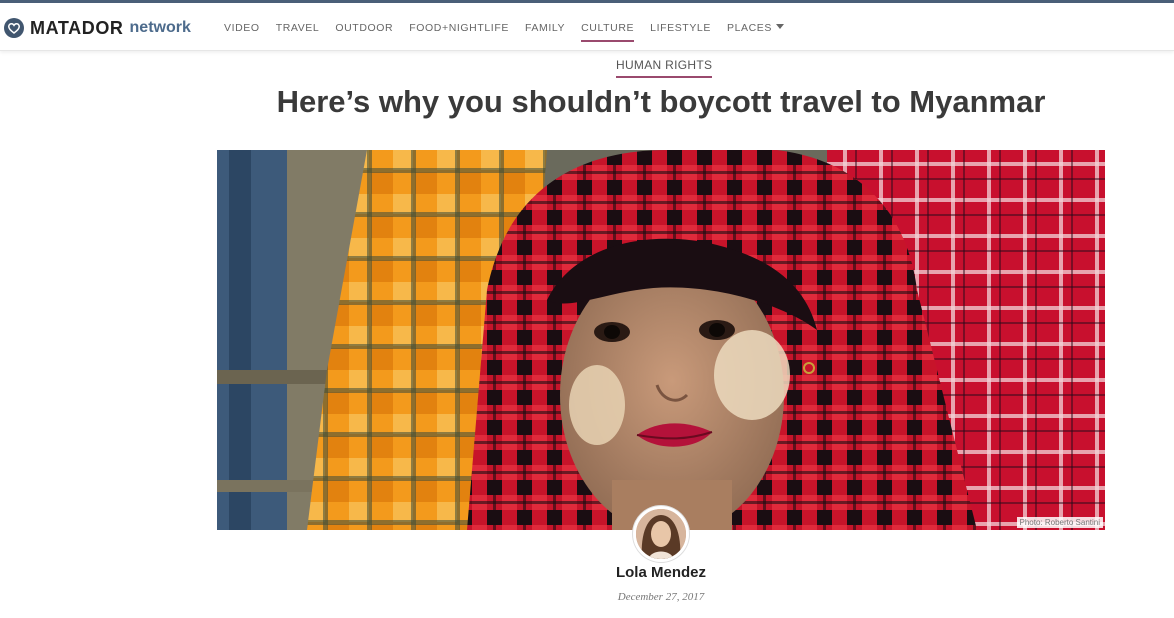 This screenshot has width=1174, height=618. Describe the element at coordinates (664, 68) in the screenshot. I see `category-tag: HUMAN RIGHTS` at that location.